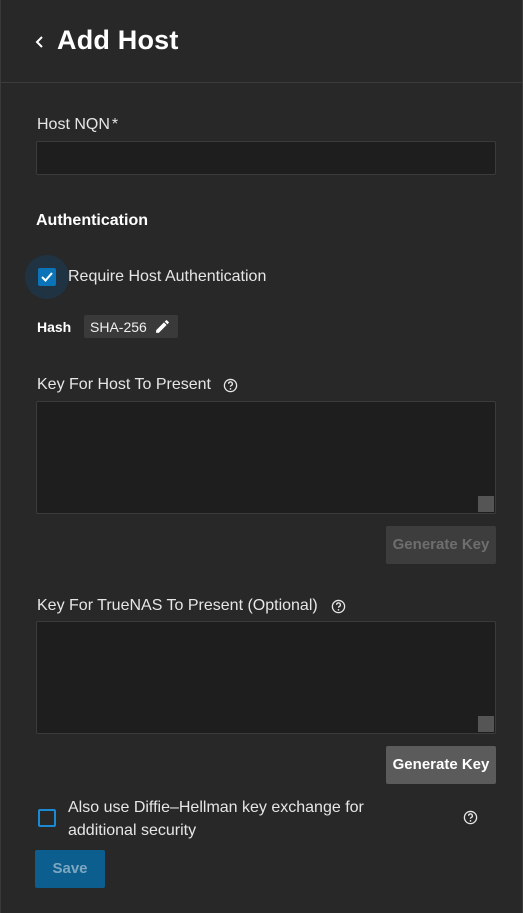 The width and height of the screenshot is (523, 913). Describe the element at coordinates (73, 124) in the screenshot. I see `host-nqn-label-text: Host NQN` at that location.